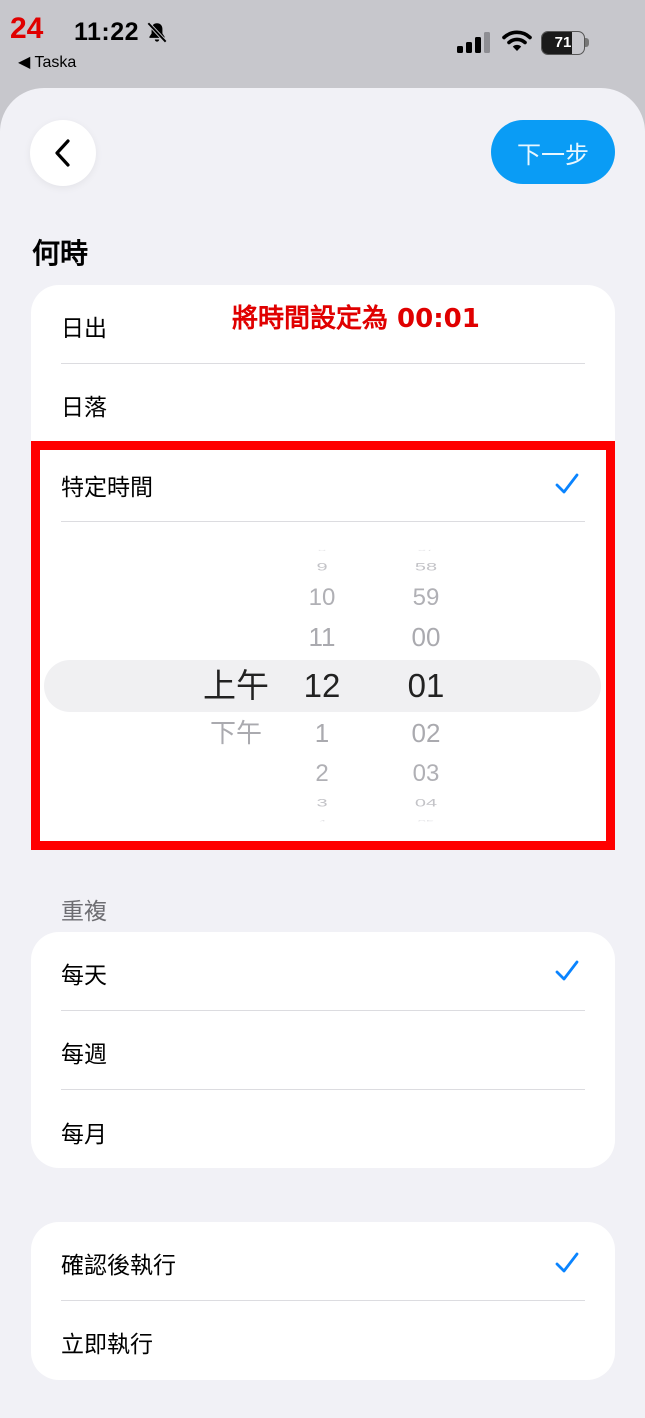 The width and height of the screenshot is (645, 1418). What do you see at coordinates (84, 329) in the screenshot?
I see `option-label: 日出` at bounding box center [84, 329].